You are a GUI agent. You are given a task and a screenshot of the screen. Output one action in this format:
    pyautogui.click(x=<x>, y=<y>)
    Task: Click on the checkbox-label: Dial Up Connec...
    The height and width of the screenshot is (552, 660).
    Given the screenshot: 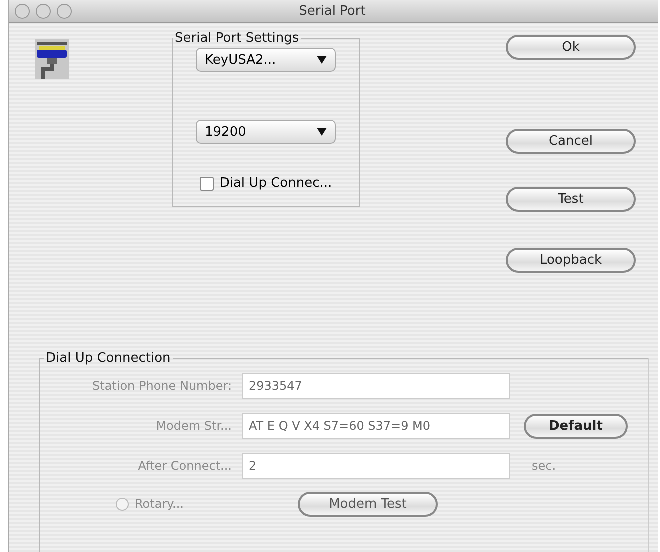 What is the action you would take?
    pyautogui.click(x=276, y=183)
    